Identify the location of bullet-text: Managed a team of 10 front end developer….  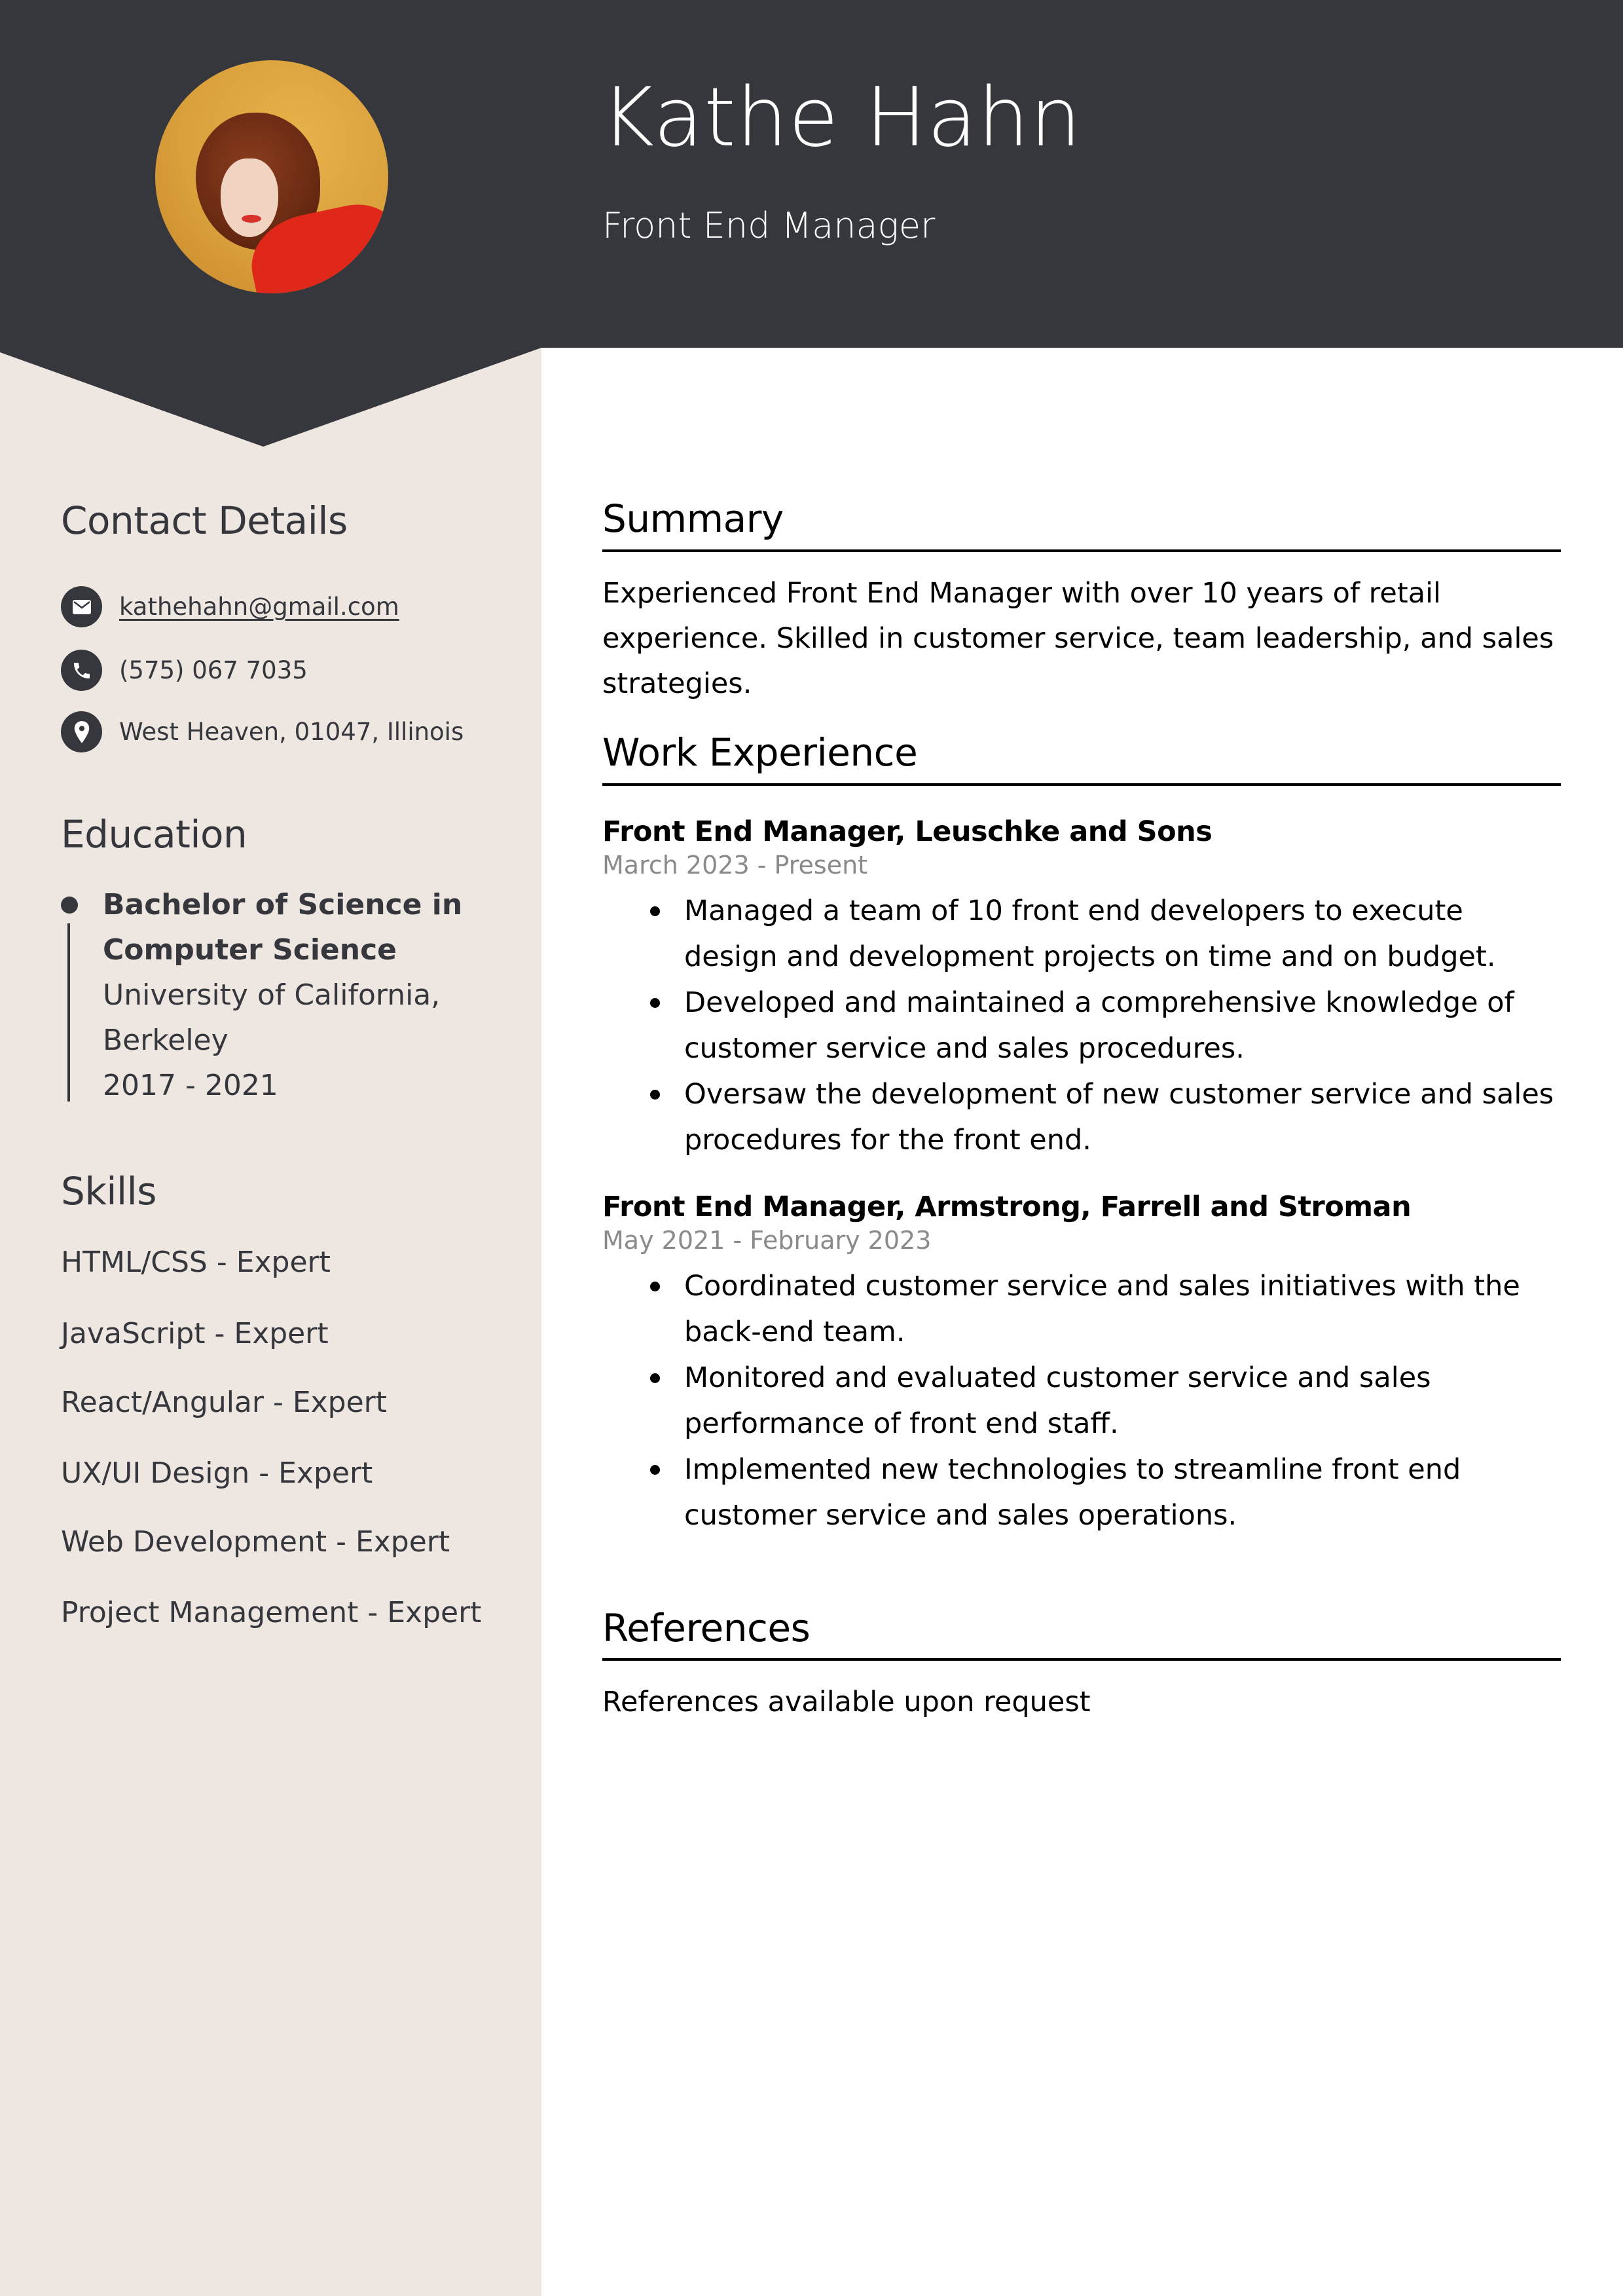
(1090, 934).